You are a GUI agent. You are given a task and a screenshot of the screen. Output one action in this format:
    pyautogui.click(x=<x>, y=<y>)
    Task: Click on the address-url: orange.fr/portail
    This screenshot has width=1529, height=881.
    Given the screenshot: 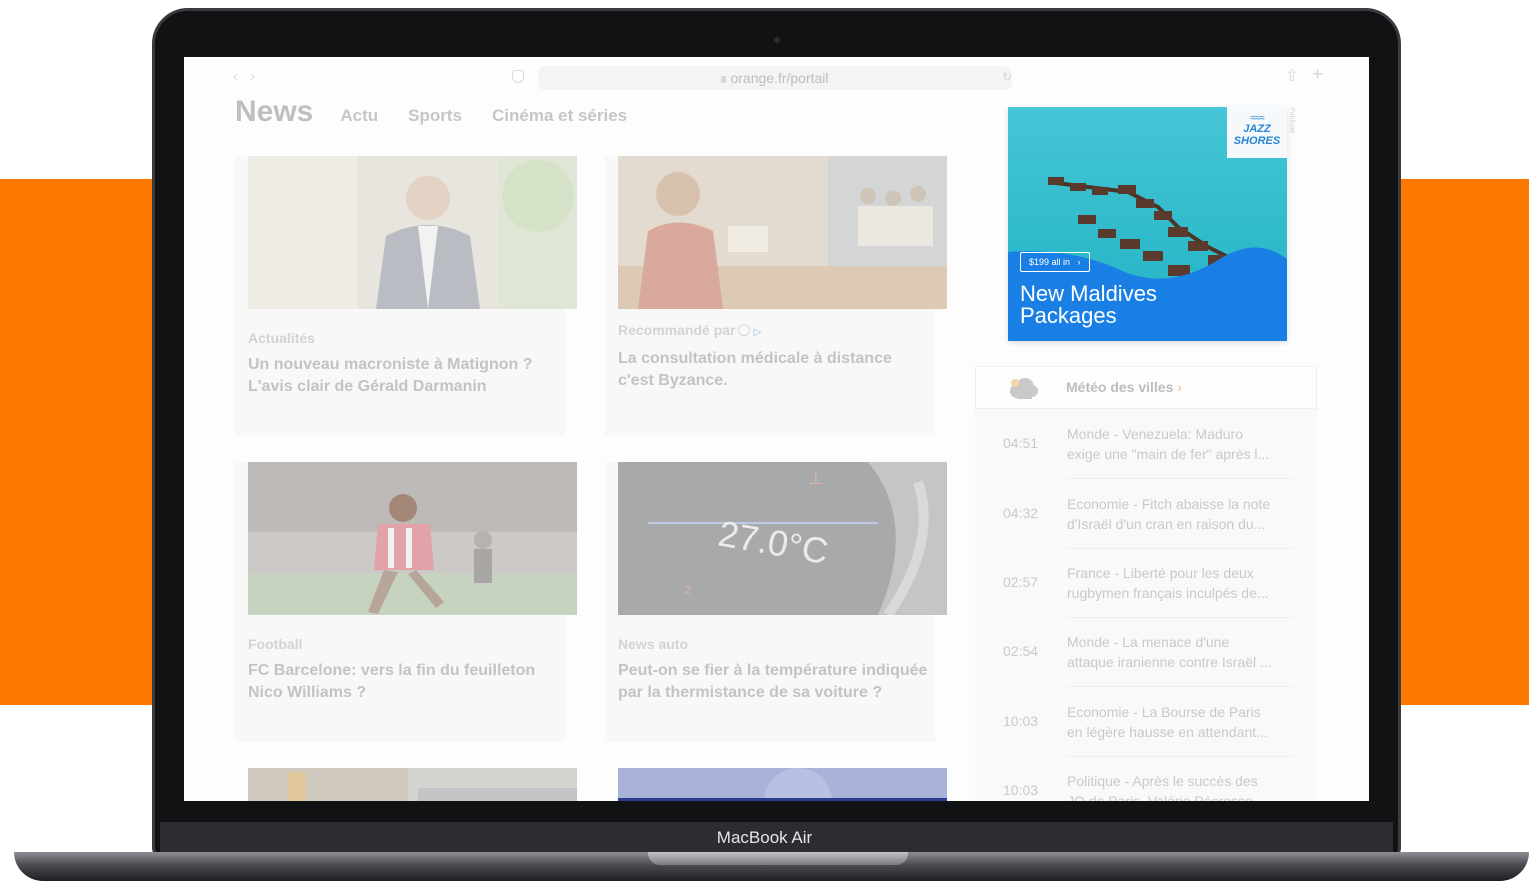 What is the action you would take?
    pyautogui.click(x=779, y=78)
    